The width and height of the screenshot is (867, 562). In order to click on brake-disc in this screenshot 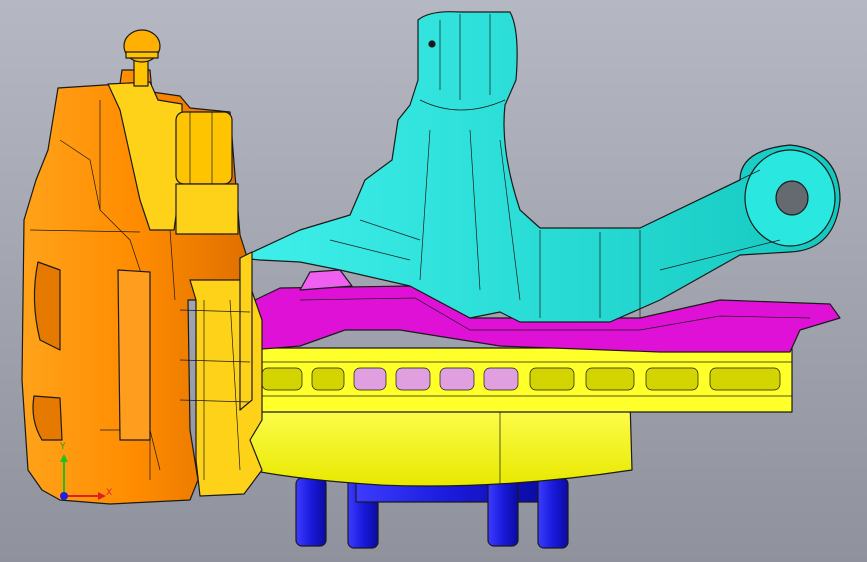, I will do `click(521, 380)`.